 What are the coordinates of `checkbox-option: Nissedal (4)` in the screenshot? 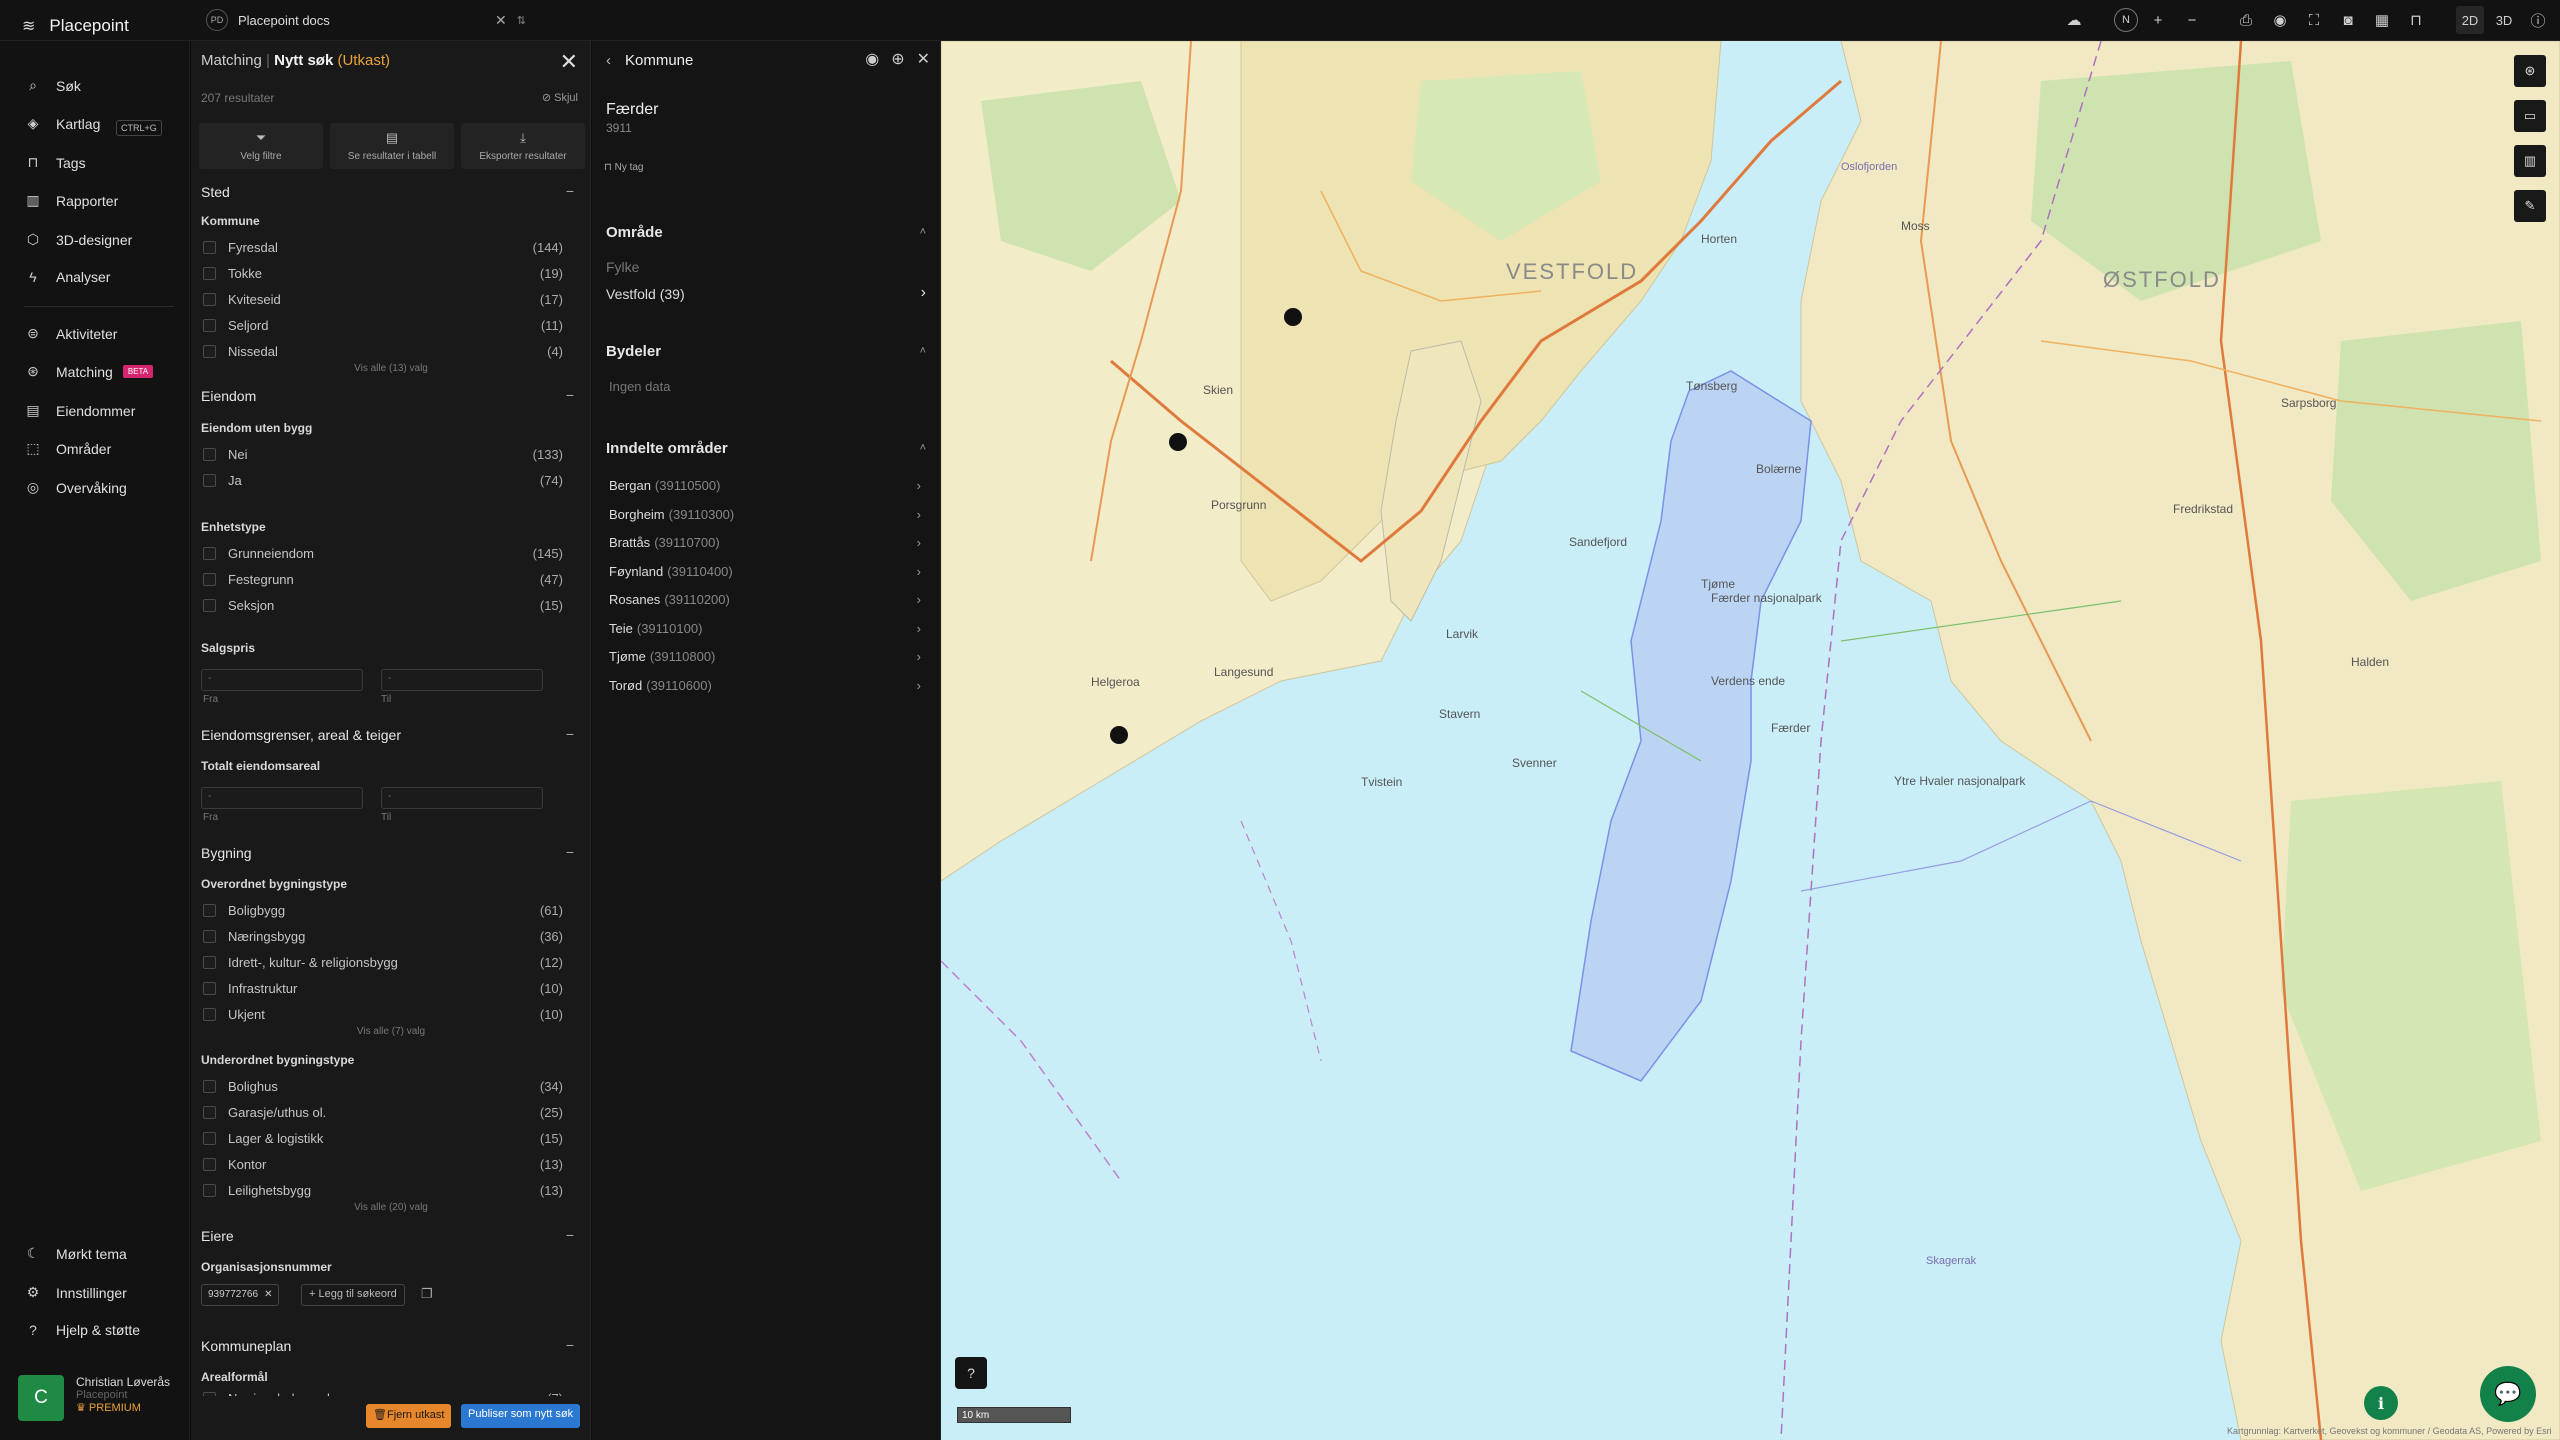 It's located at (383, 351).